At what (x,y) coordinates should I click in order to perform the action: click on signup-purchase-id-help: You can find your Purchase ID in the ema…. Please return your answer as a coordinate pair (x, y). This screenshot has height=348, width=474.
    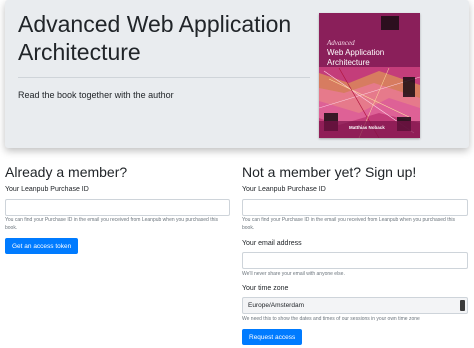
    Looking at the image, I should click on (348, 224).